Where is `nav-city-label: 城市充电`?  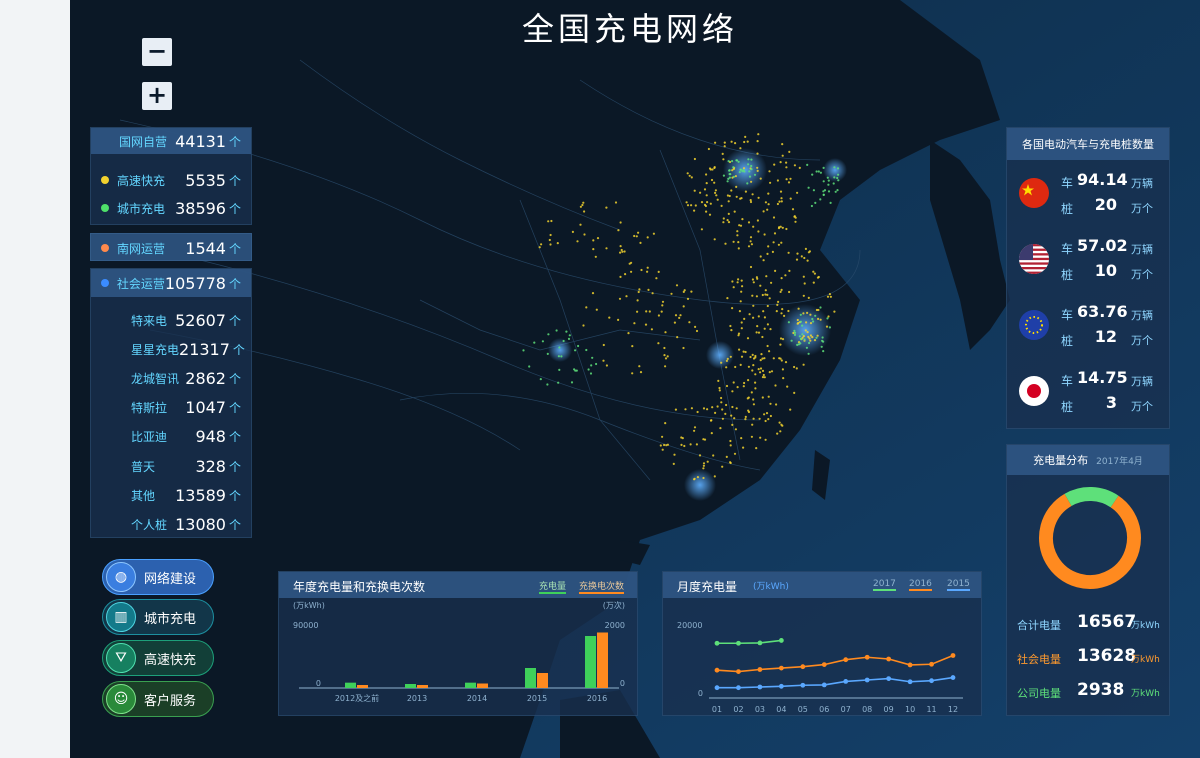 nav-city-label: 城市充电 is located at coordinates (170, 619).